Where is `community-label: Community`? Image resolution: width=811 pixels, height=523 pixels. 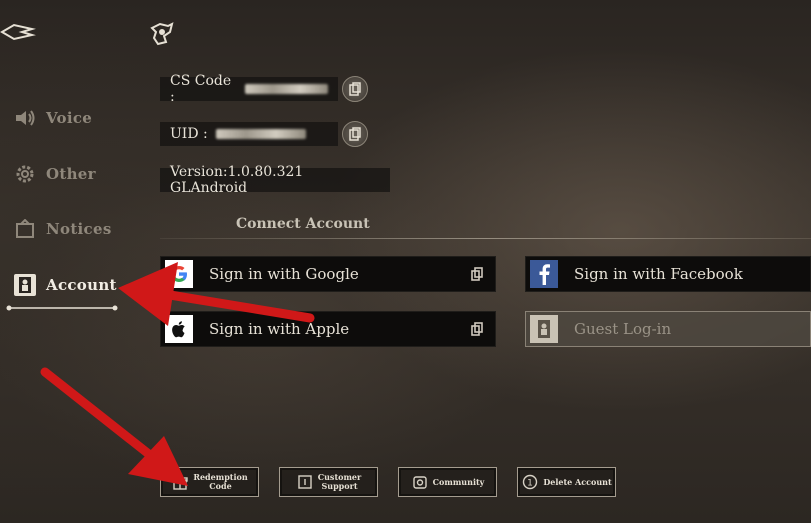
community-label: Community is located at coordinates (458, 481).